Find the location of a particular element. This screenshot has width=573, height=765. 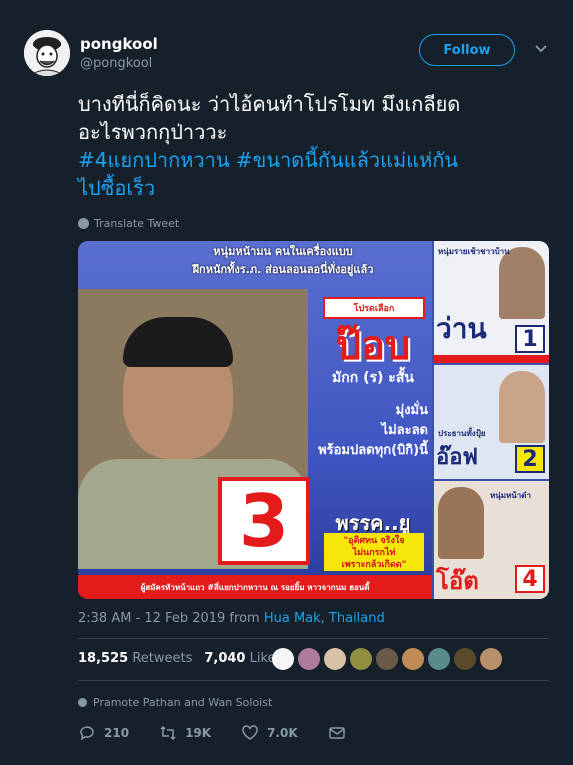

retweets-count: 18,525 is located at coordinates (103, 658).